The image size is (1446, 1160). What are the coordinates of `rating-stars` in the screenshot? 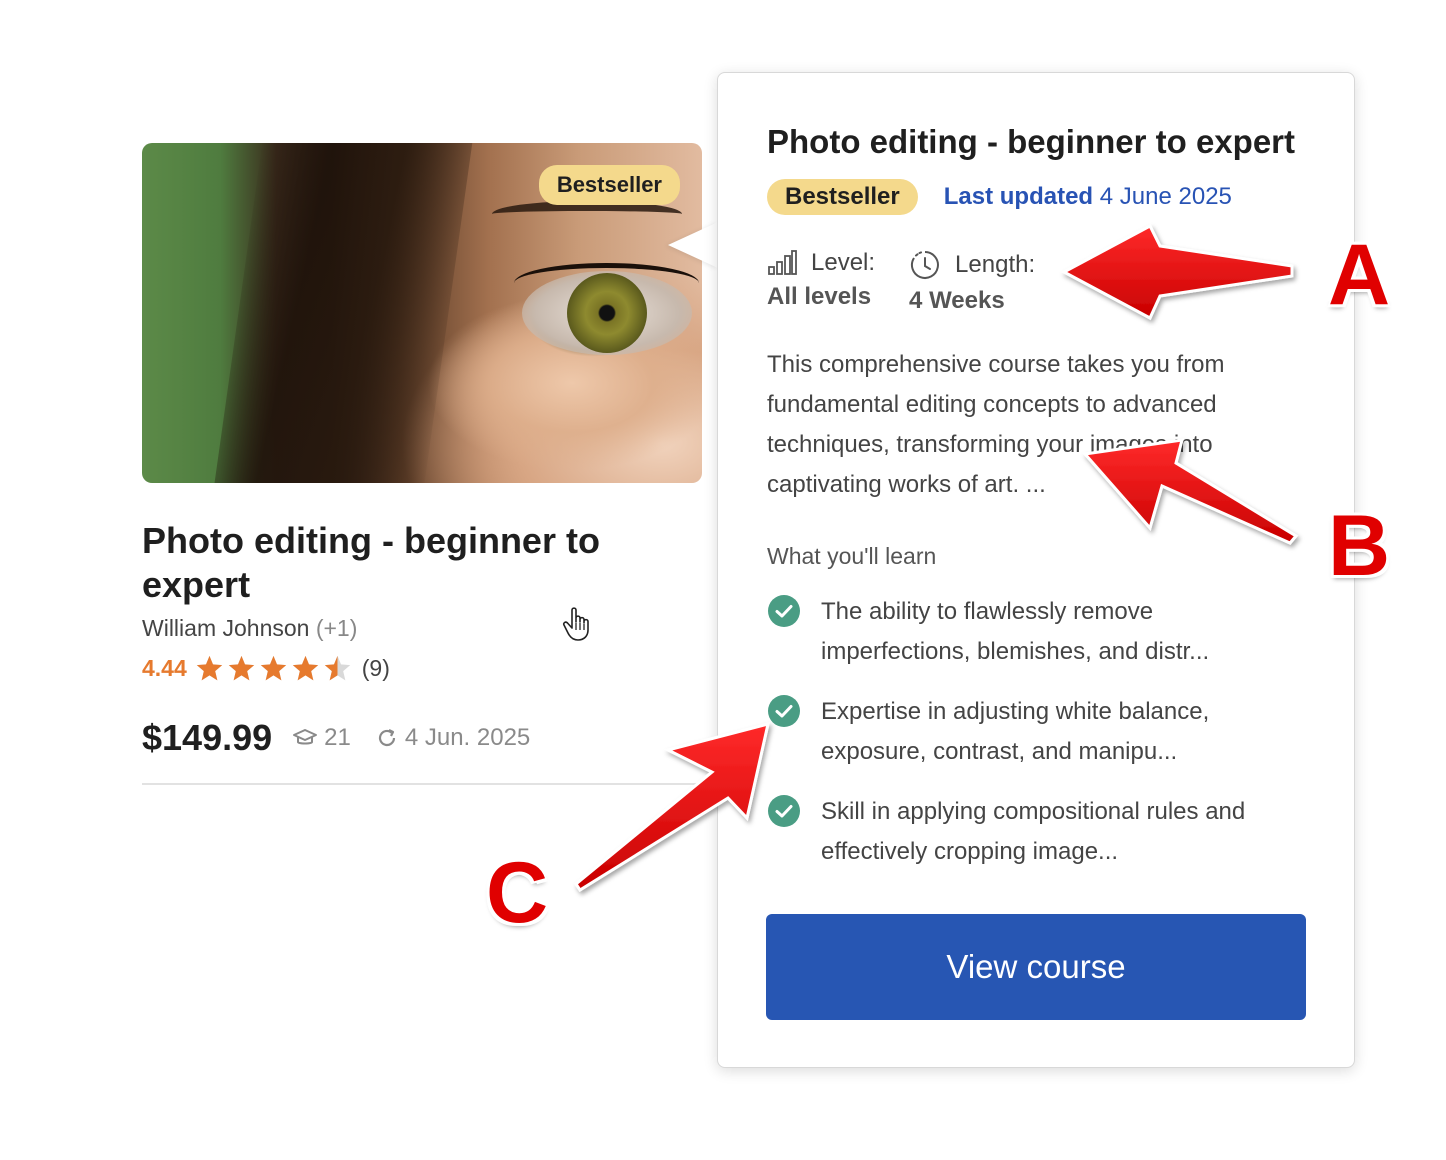 It's located at (273, 668).